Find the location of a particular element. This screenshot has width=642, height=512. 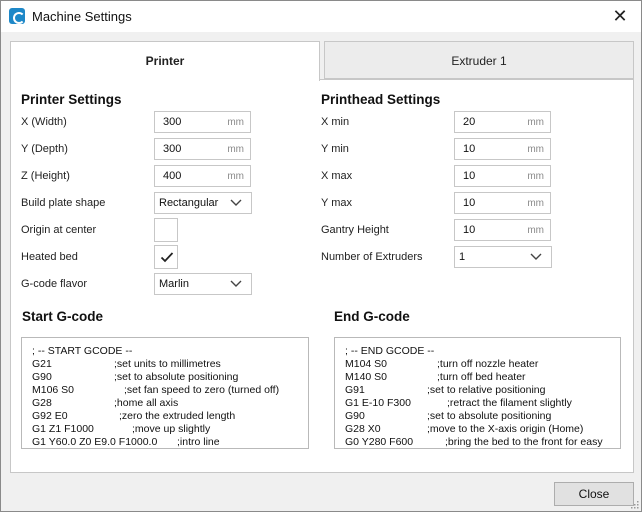

start-gcode-line-comment: ;intro line is located at coordinates (198, 442).